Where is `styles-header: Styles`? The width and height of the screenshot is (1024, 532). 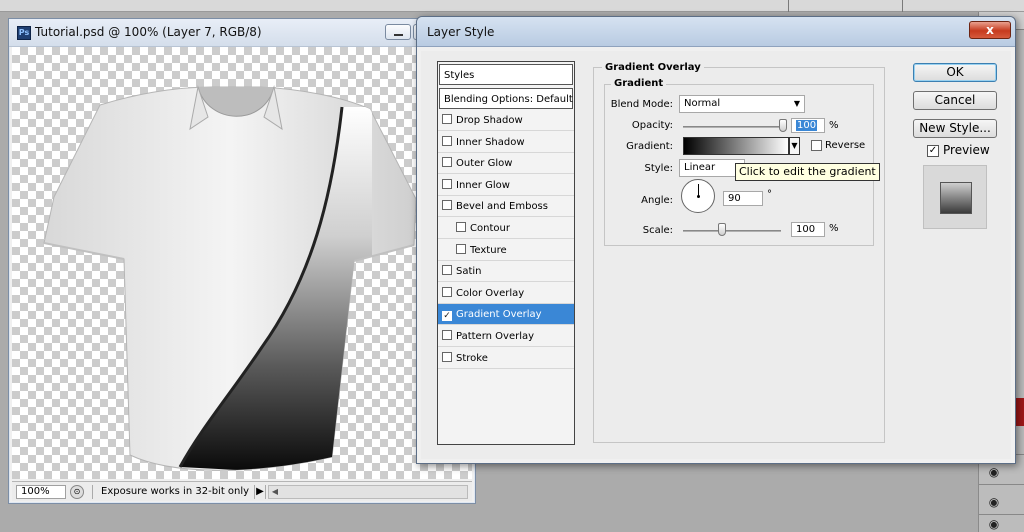
styles-header: Styles is located at coordinates (506, 74).